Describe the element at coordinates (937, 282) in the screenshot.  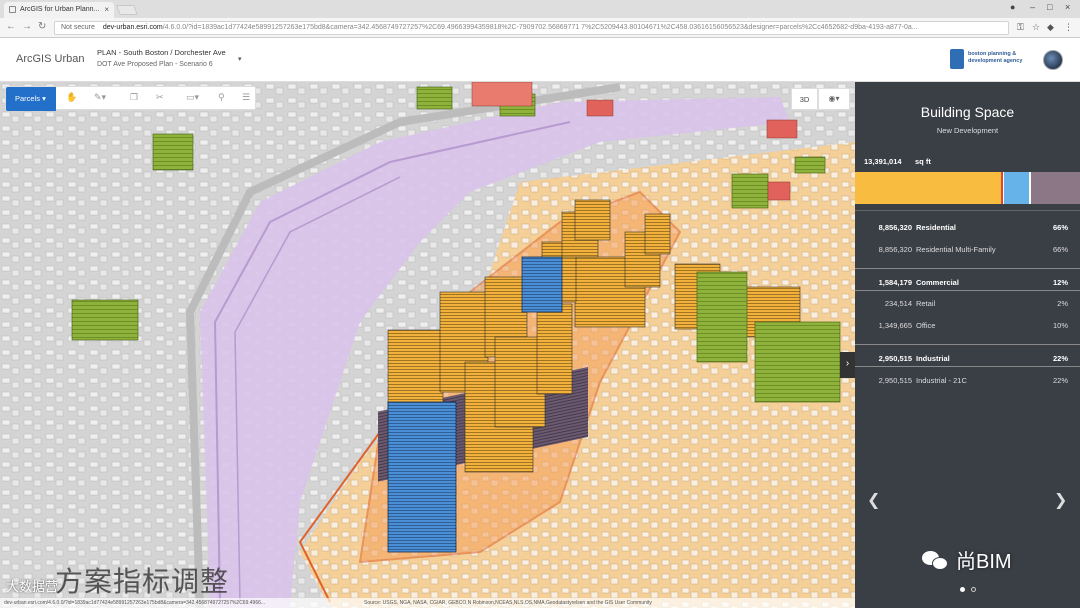
I see `row-name: Commercial` at that location.